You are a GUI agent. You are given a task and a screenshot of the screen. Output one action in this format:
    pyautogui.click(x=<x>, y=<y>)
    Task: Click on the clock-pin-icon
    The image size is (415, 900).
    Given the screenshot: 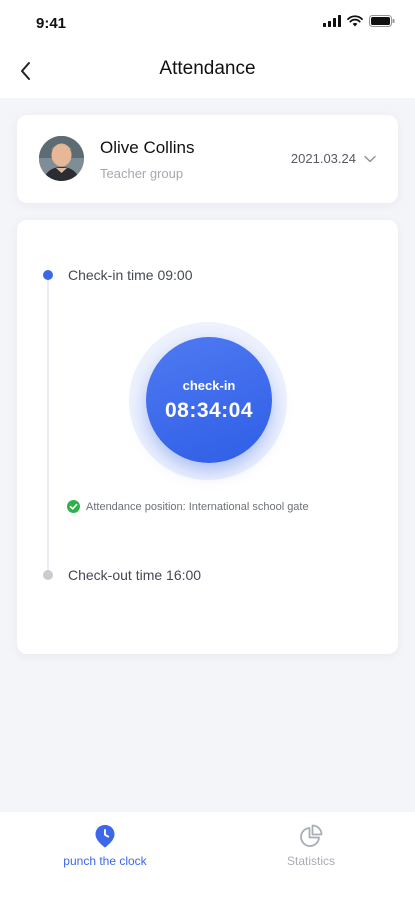 What is the action you would take?
    pyautogui.click(x=105, y=836)
    